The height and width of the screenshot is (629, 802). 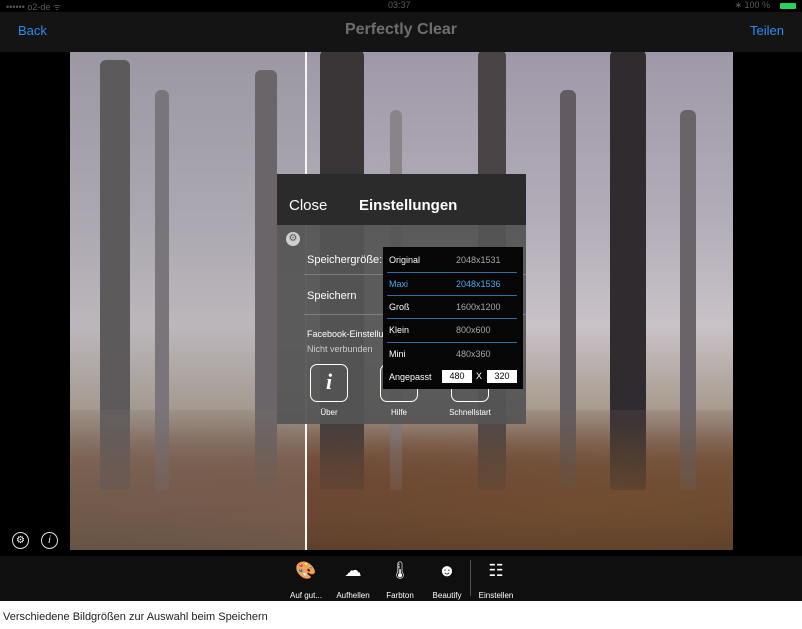 I want to click on status-time: 03:37, so click(x=399, y=5).